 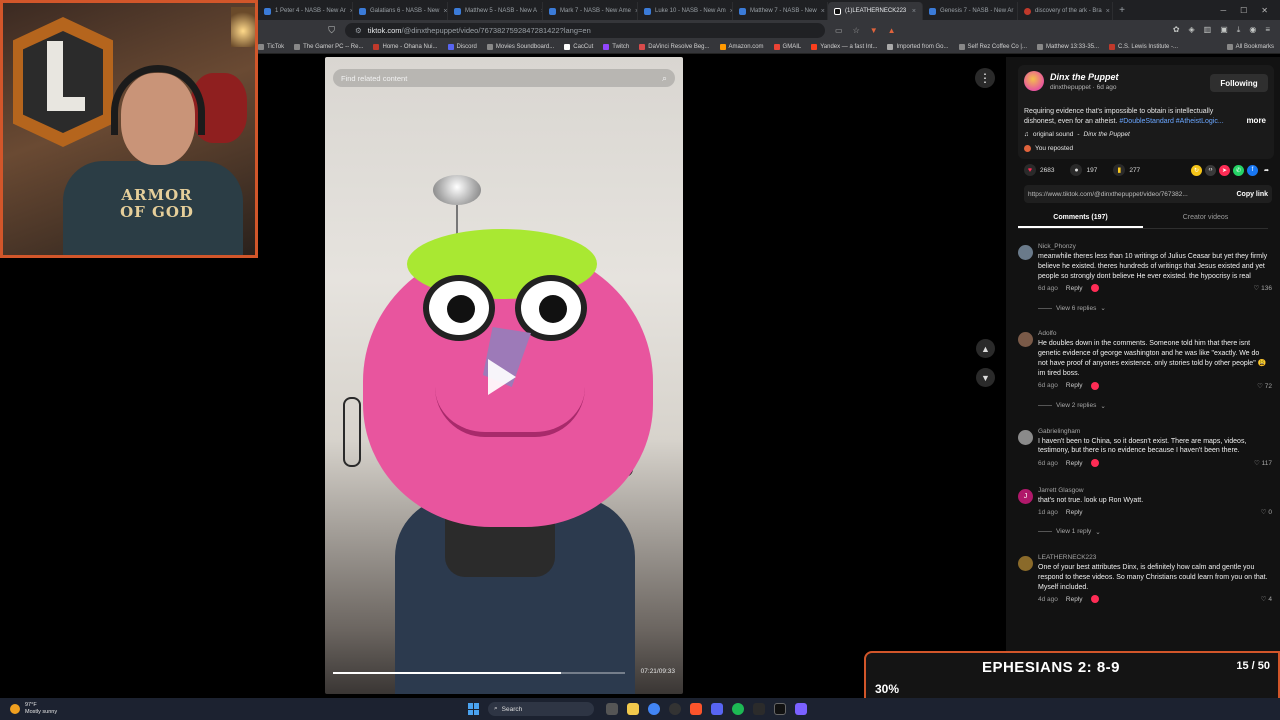 What do you see at coordinates (1153, 557) in the screenshot?
I see `comment-username: LEATHERNECK223` at bounding box center [1153, 557].